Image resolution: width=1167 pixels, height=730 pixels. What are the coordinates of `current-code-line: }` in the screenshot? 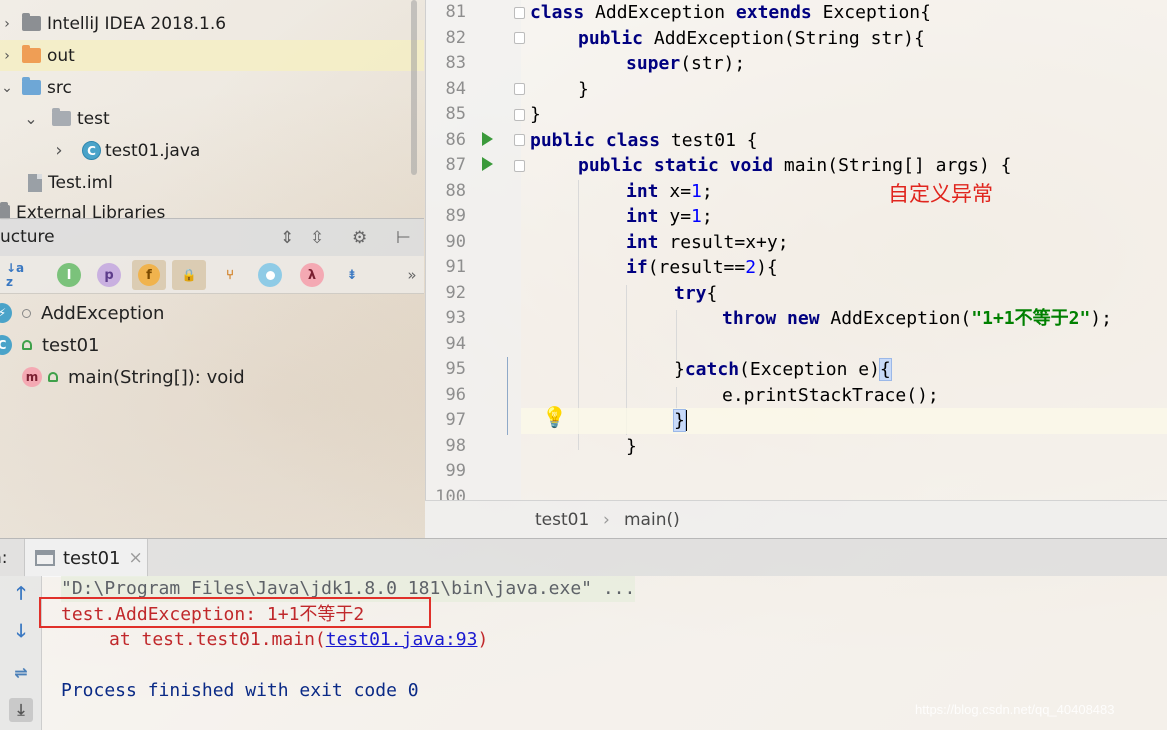 It's located at (844, 421).